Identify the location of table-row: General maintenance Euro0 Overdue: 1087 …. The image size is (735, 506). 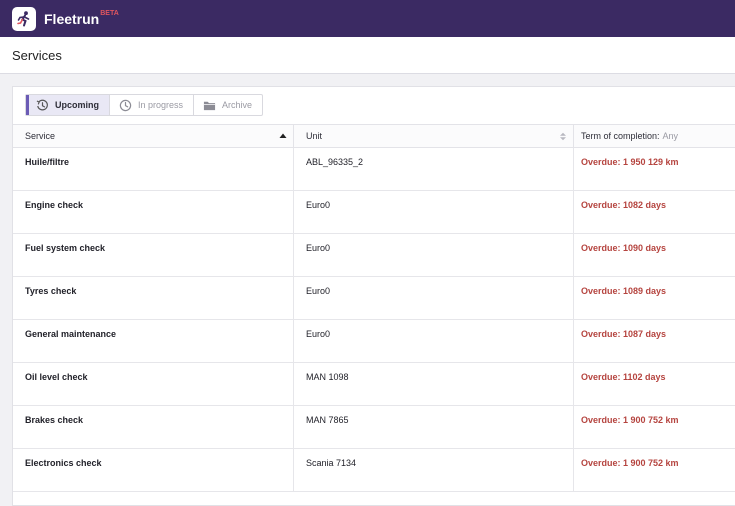
(374, 341).